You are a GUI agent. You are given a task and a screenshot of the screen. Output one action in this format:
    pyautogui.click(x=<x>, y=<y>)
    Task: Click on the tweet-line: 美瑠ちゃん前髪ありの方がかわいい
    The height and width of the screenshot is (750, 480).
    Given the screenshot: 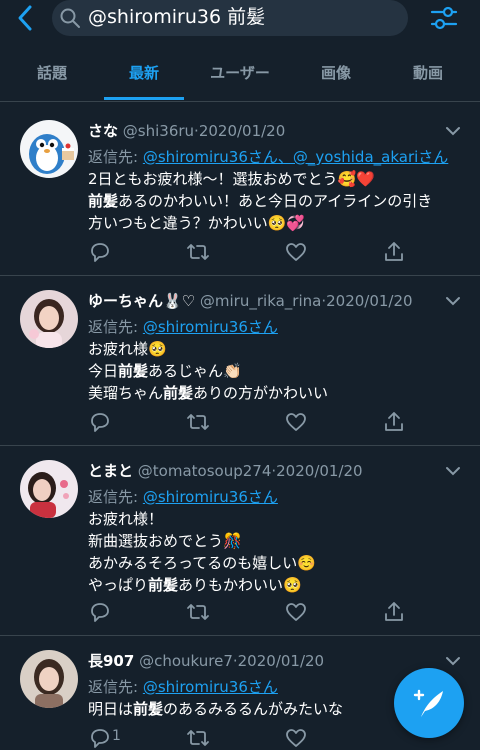 What is the action you would take?
    pyautogui.click(x=208, y=393)
    